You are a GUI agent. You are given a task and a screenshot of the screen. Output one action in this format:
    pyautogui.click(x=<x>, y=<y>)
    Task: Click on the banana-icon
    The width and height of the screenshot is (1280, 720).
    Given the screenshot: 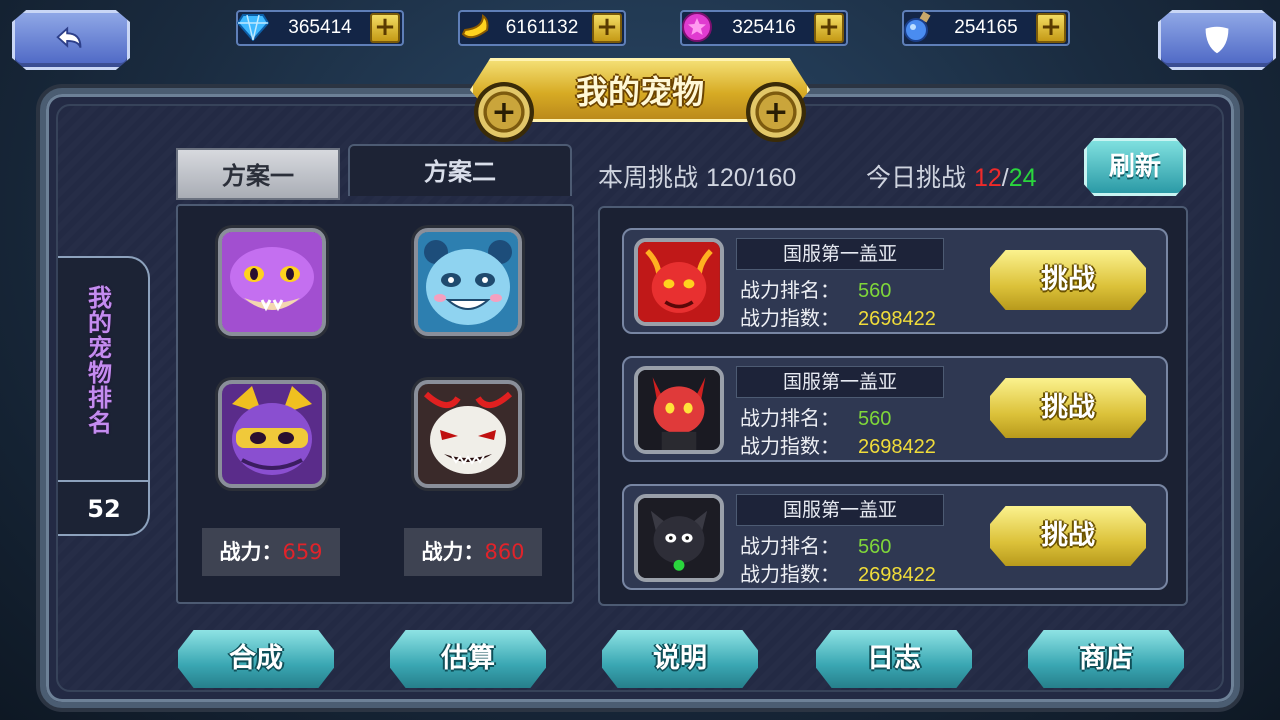 What is the action you would take?
    pyautogui.click(x=475, y=27)
    